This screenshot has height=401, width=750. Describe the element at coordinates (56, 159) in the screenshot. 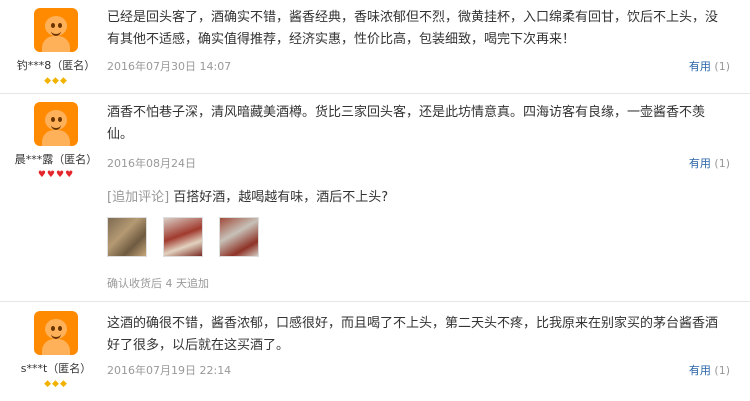

I see `reviewer-name: 晨***露（匿名）` at that location.